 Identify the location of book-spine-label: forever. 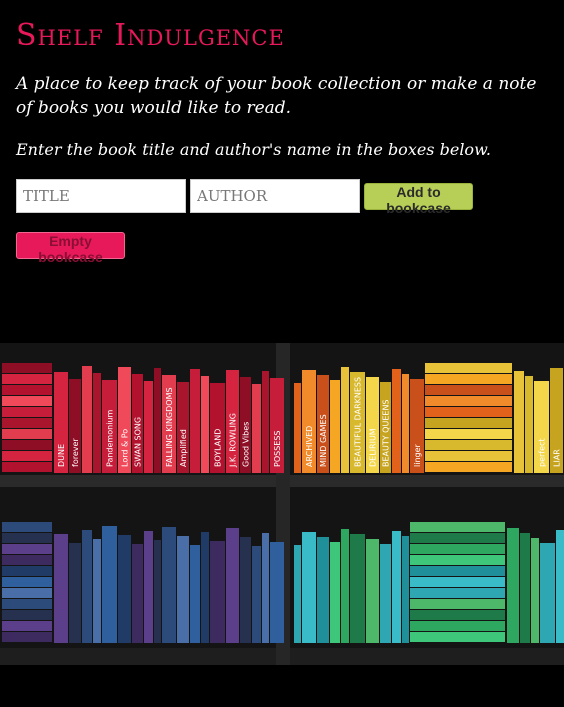
(75, 452).